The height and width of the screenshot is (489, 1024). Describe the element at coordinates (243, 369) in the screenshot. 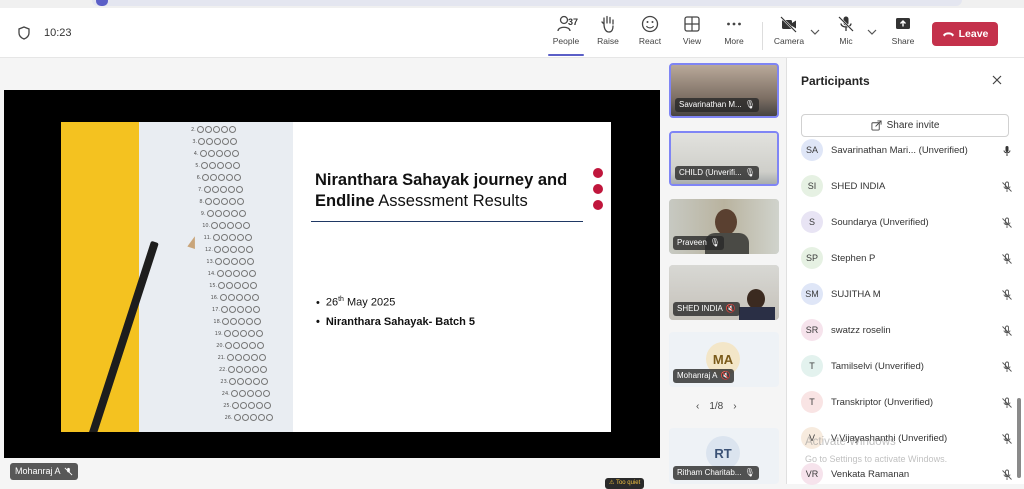

I see `answer-bubble-row: 22.` at that location.